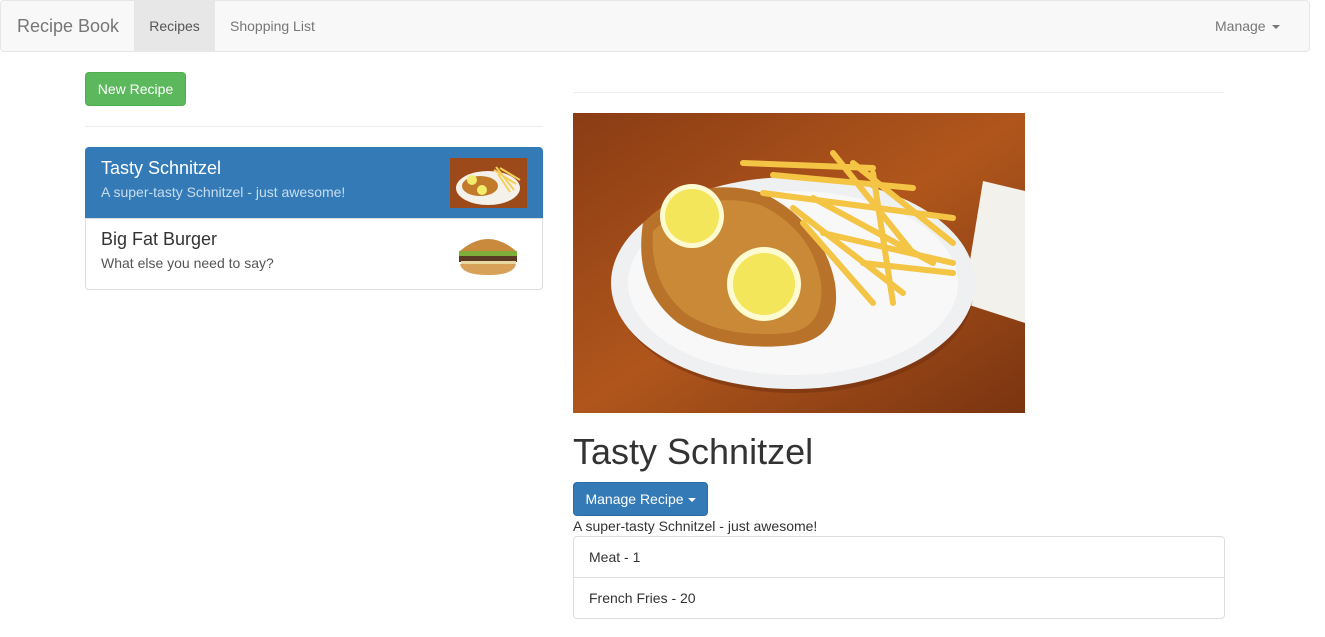  Describe the element at coordinates (655, 26) in the screenshot. I see `navbar: Recipe Book Recipes Shopping List Manage` at that location.